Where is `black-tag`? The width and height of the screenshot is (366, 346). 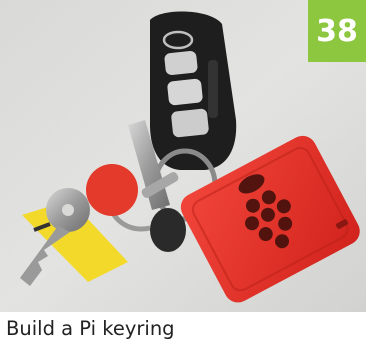
black-tag is located at coordinates (168, 230).